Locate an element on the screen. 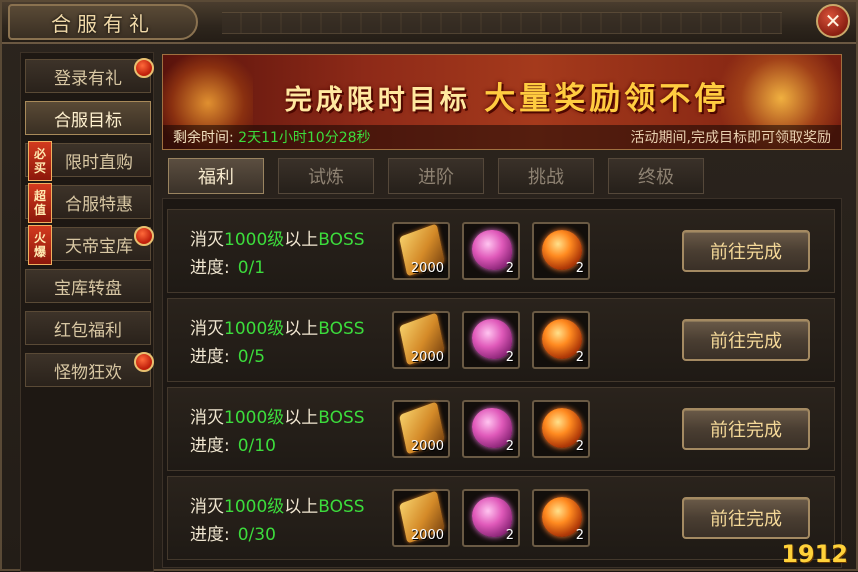 Image resolution: width=858 pixels, height=572 pixels. banner-headline-part1: 完成限时目标 is located at coordinates (377, 100).